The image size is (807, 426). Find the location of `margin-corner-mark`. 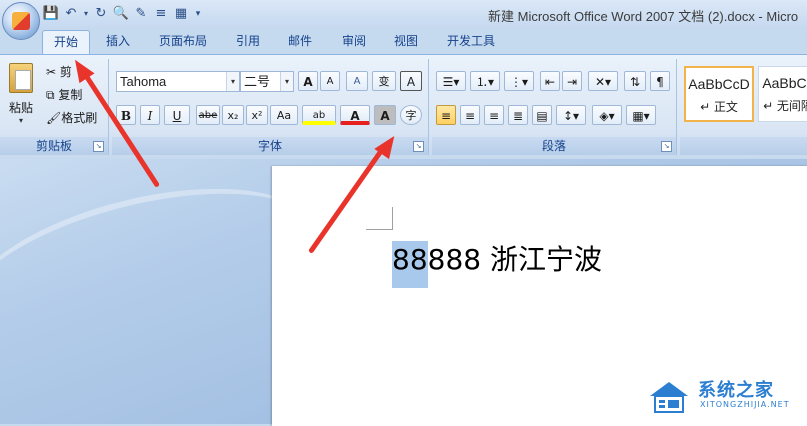

margin-corner-mark is located at coordinates (379, 218).